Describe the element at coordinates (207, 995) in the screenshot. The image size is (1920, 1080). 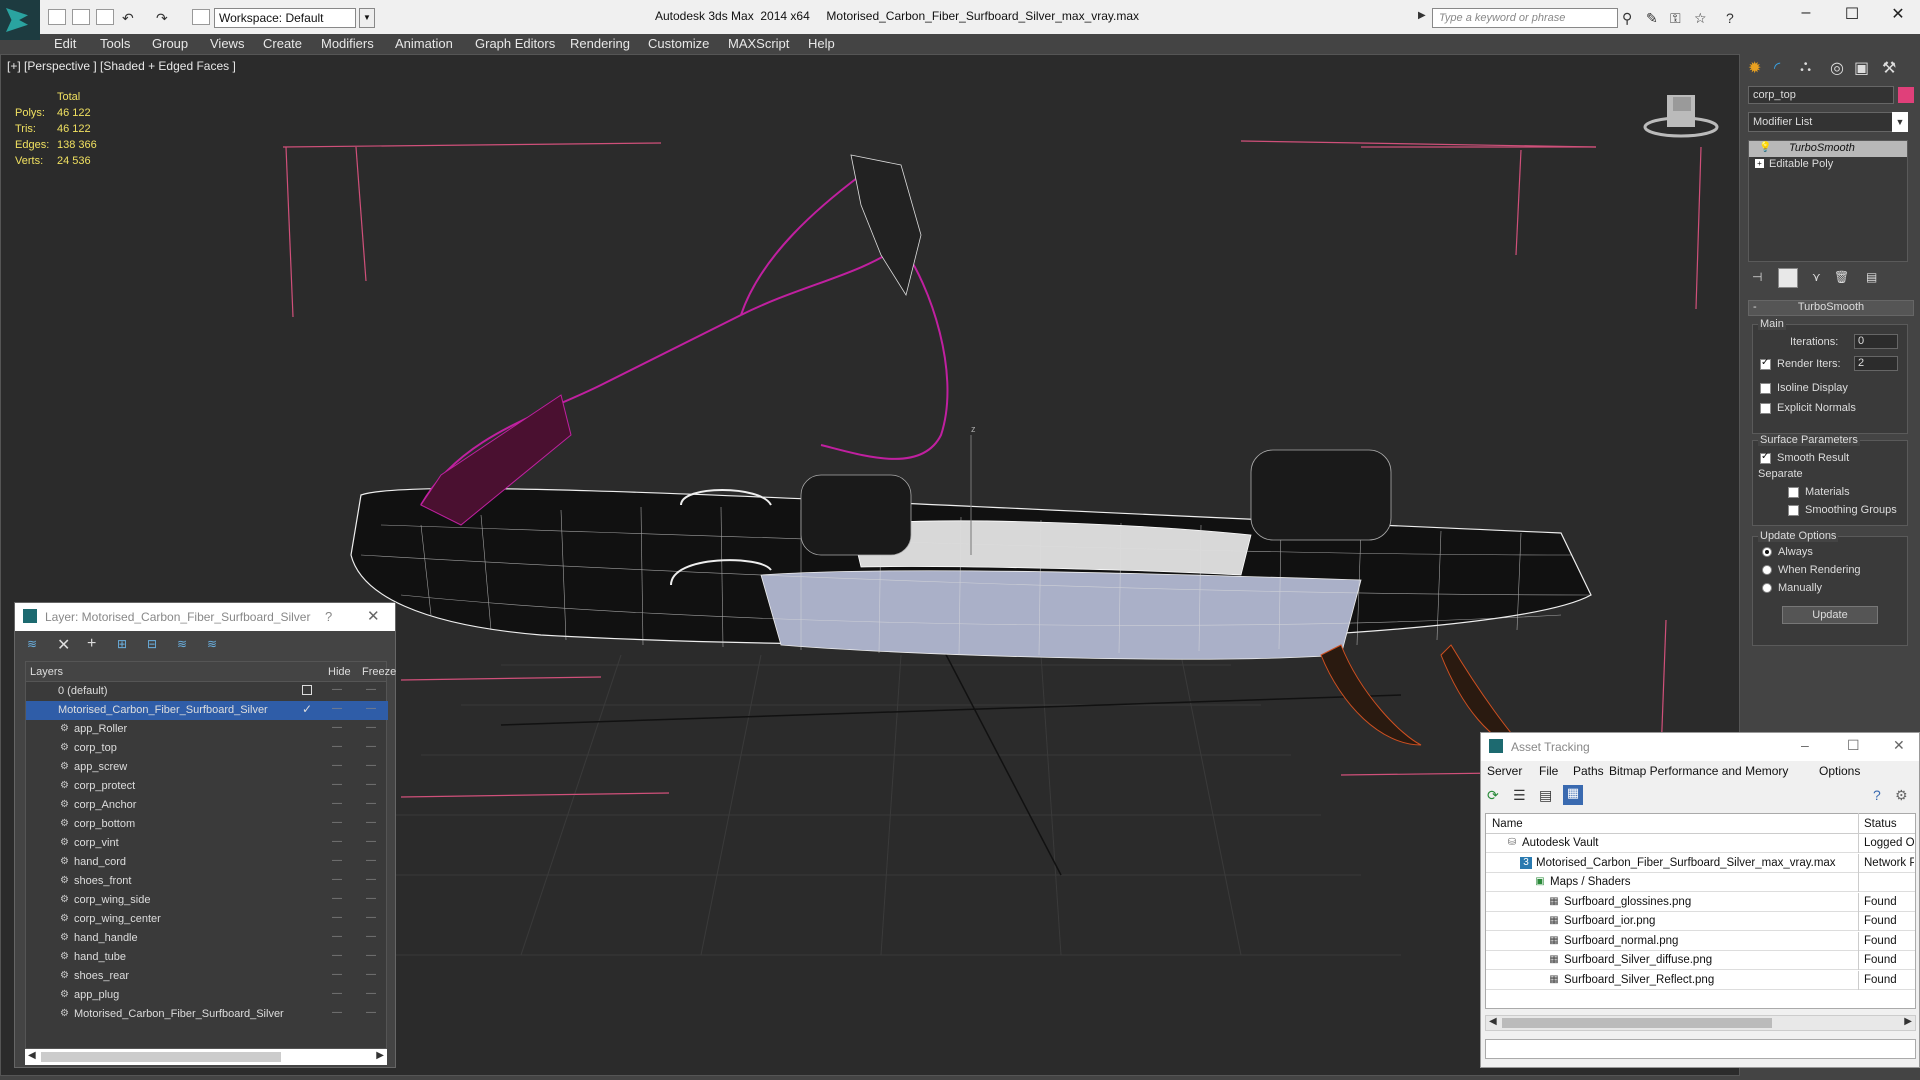
I see `layer-object-row: ⚙ app_plug — —` at that location.